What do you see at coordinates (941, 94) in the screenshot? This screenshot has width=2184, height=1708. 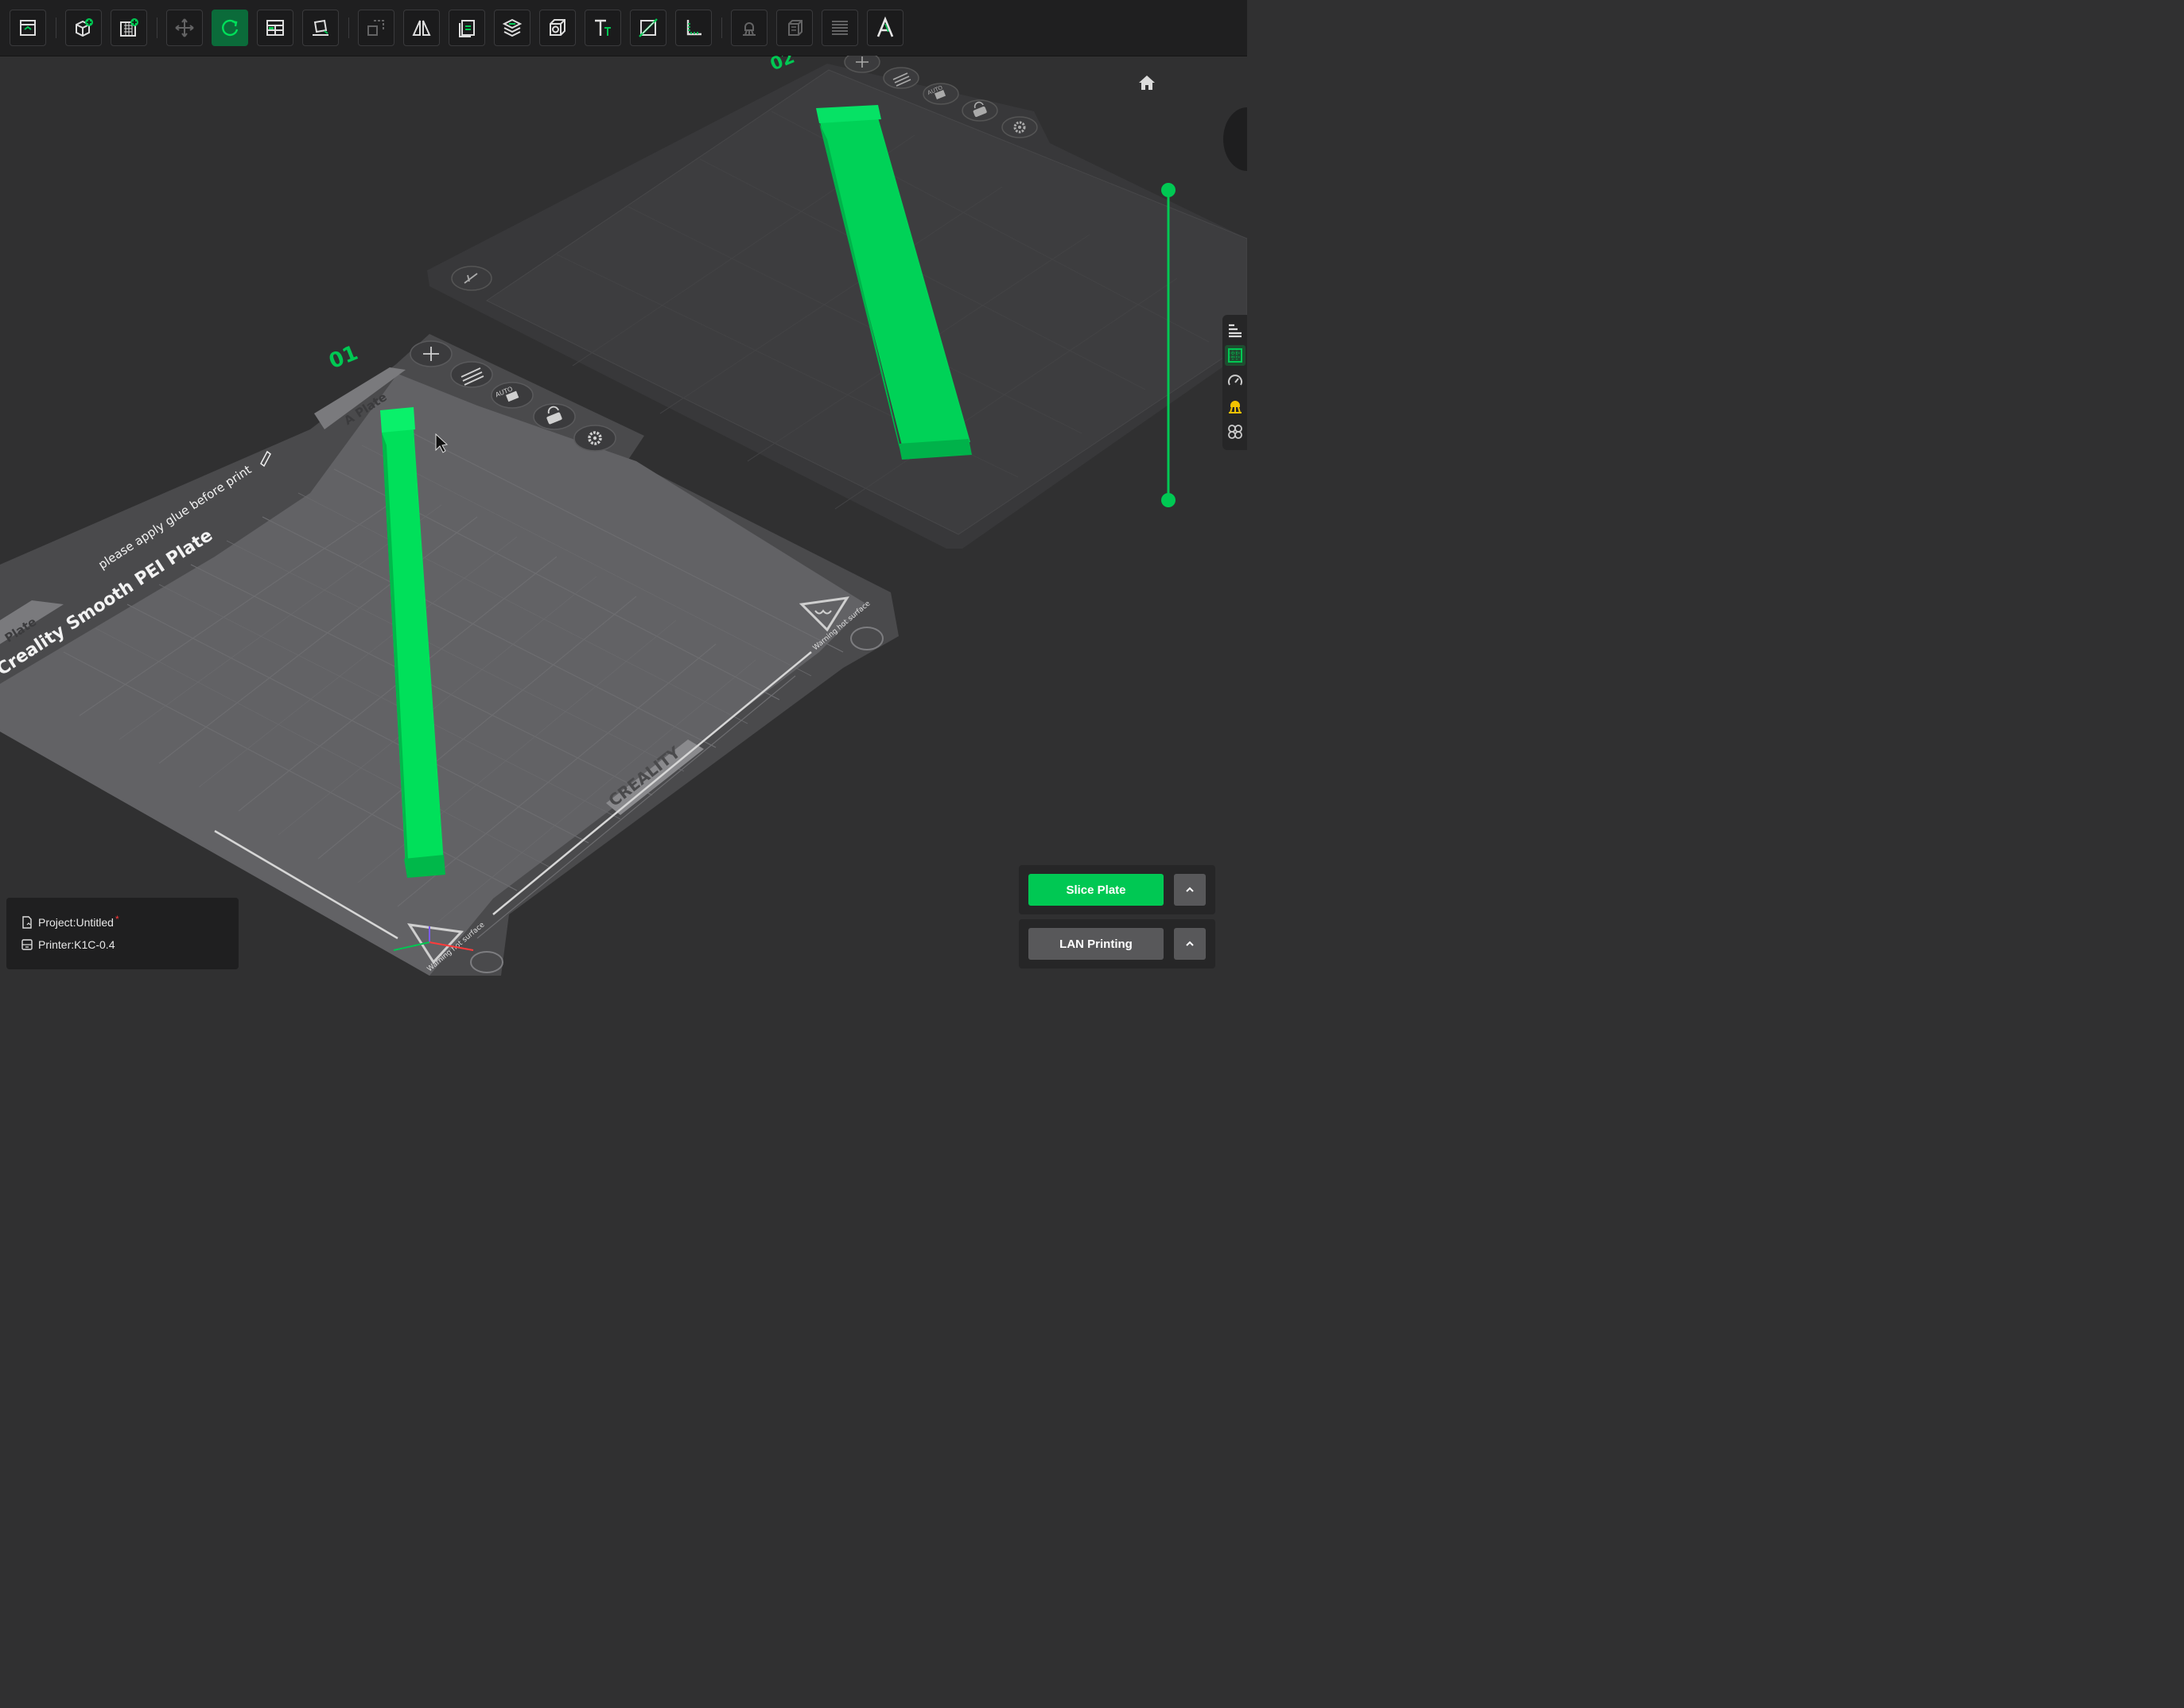 I see `plate-02-auto-arrange-button: AUTO` at bounding box center [941, 94].